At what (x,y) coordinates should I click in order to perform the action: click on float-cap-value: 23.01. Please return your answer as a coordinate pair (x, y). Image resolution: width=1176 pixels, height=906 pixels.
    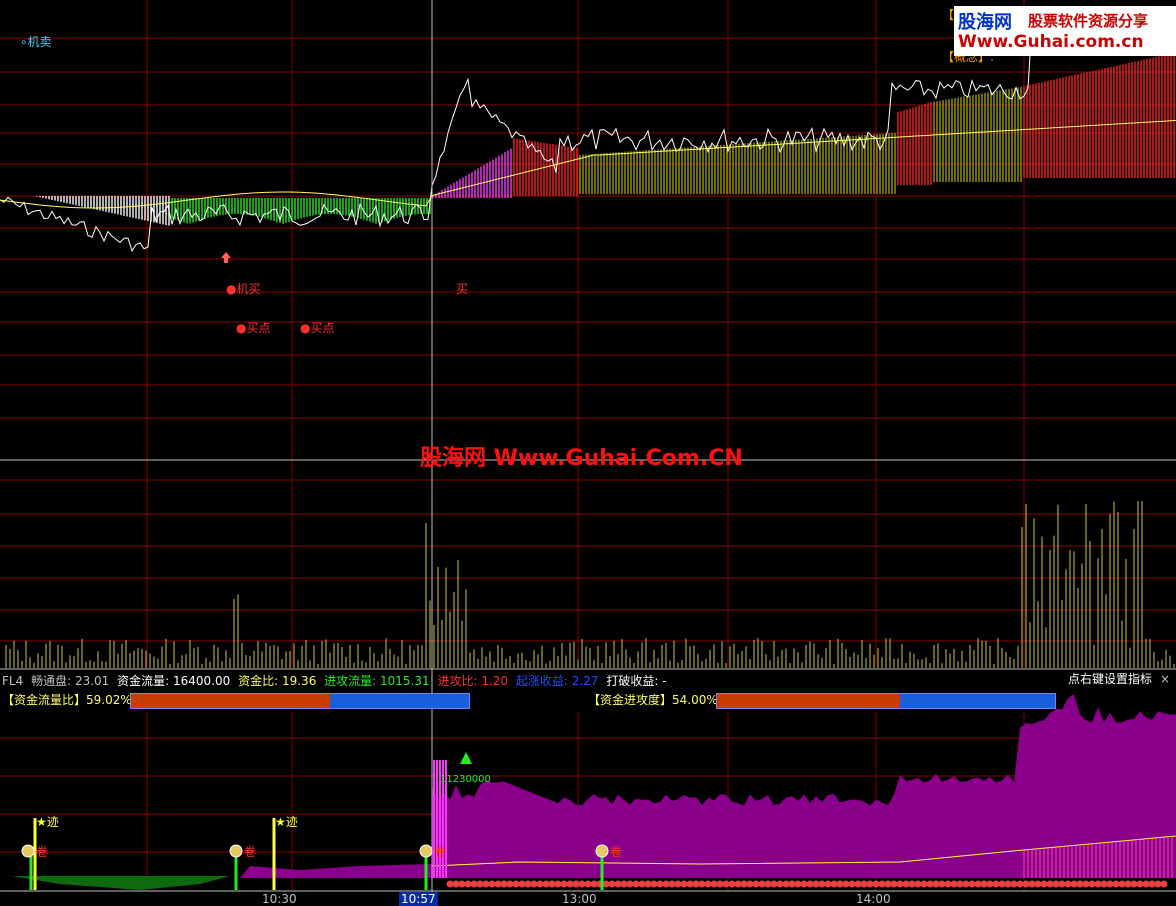
    Looking at the image, I should click on (92, 681).